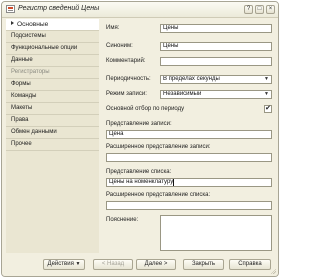  Describe the element at coordinates (182, 94) in the screenshot. I see `write-mode-value: Независимый` at that location.